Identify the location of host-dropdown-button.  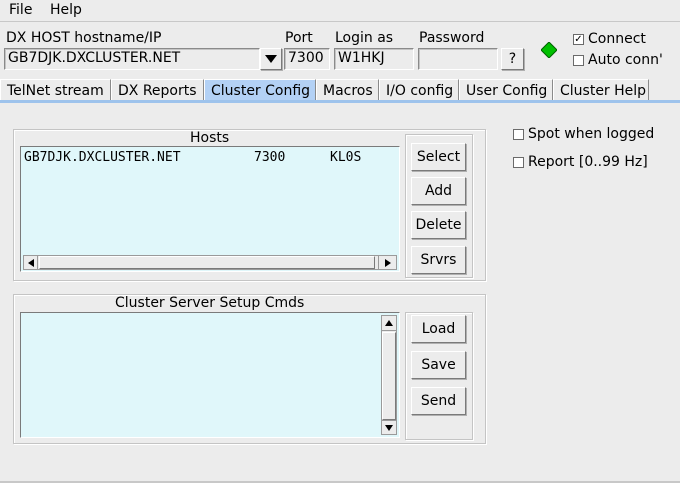
(271, 59).